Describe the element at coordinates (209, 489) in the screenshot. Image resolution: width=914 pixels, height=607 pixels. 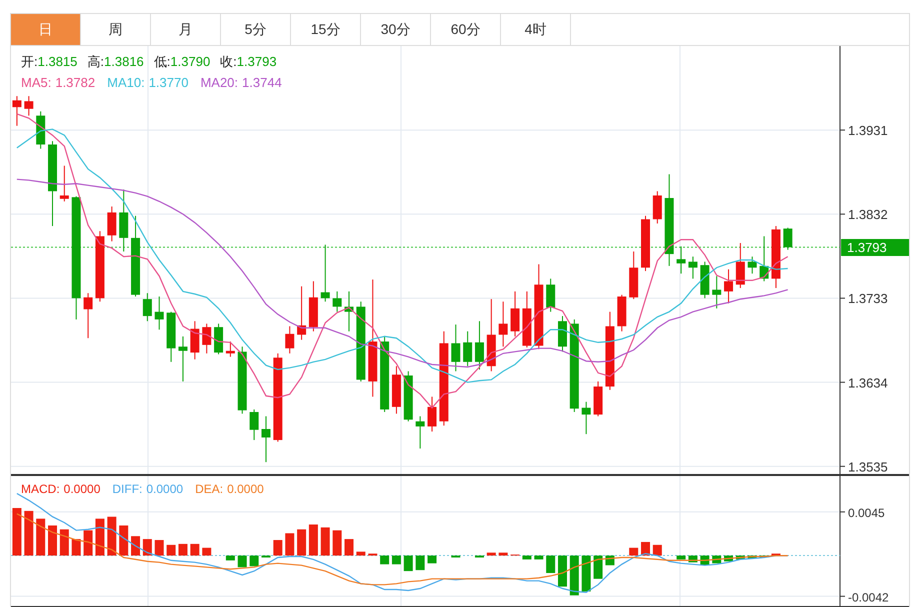
I see `legend-label: DEA:` at that location.